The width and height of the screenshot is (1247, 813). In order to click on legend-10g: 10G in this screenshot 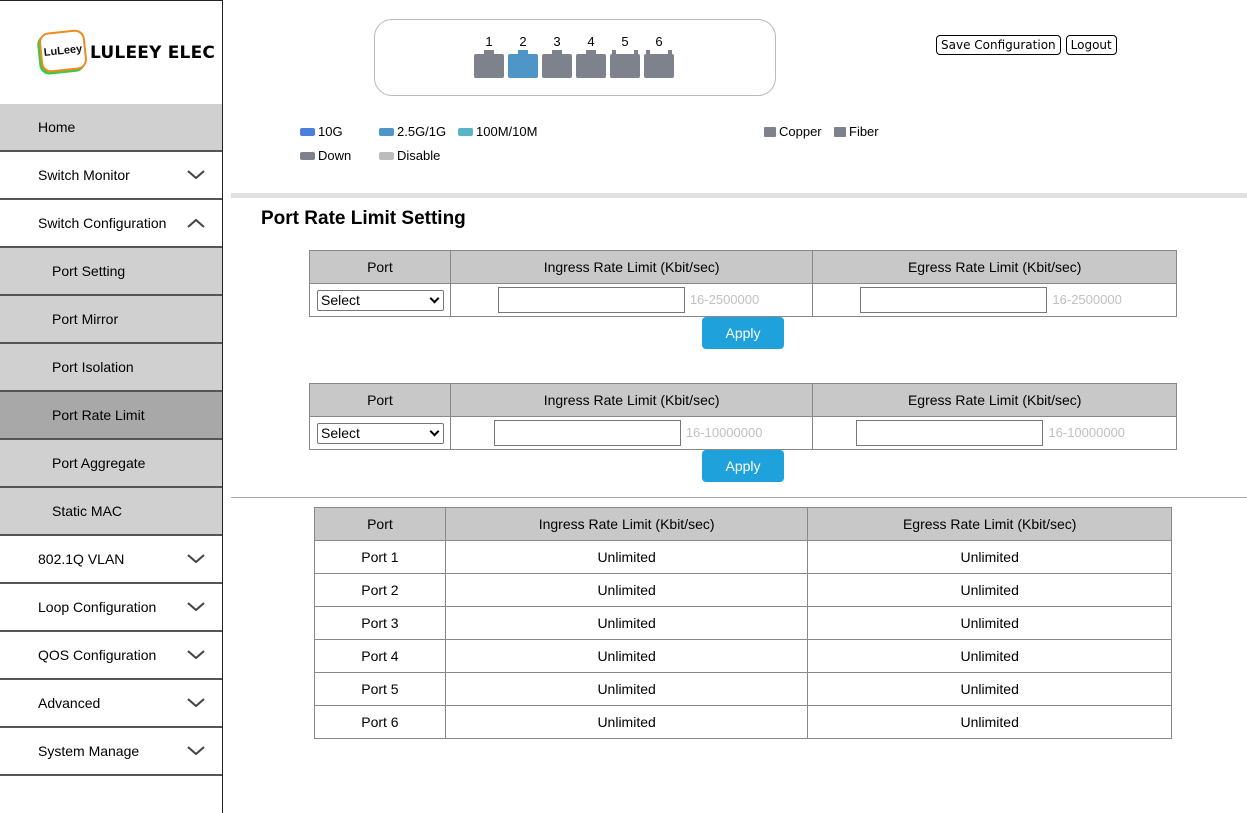, I will do `click(321, 131)`.